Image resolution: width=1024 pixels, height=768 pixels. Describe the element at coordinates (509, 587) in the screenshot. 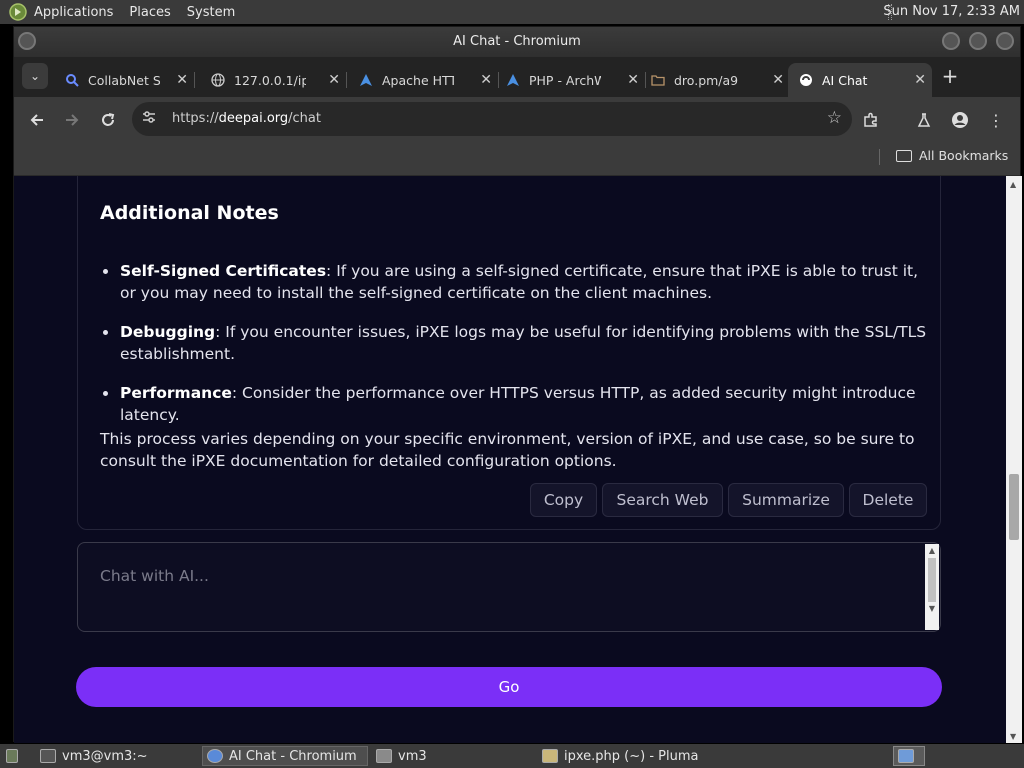

I see `chat-input: Chat with AI... ▲ ▼` at that location.